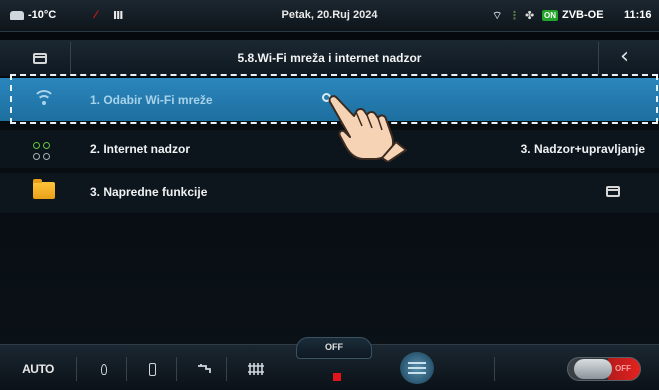 This screenshot has width=659, height=390. Describe the element at coordinates (613, 191) in the screenshot. I see `folder-outline-icon` at that location.